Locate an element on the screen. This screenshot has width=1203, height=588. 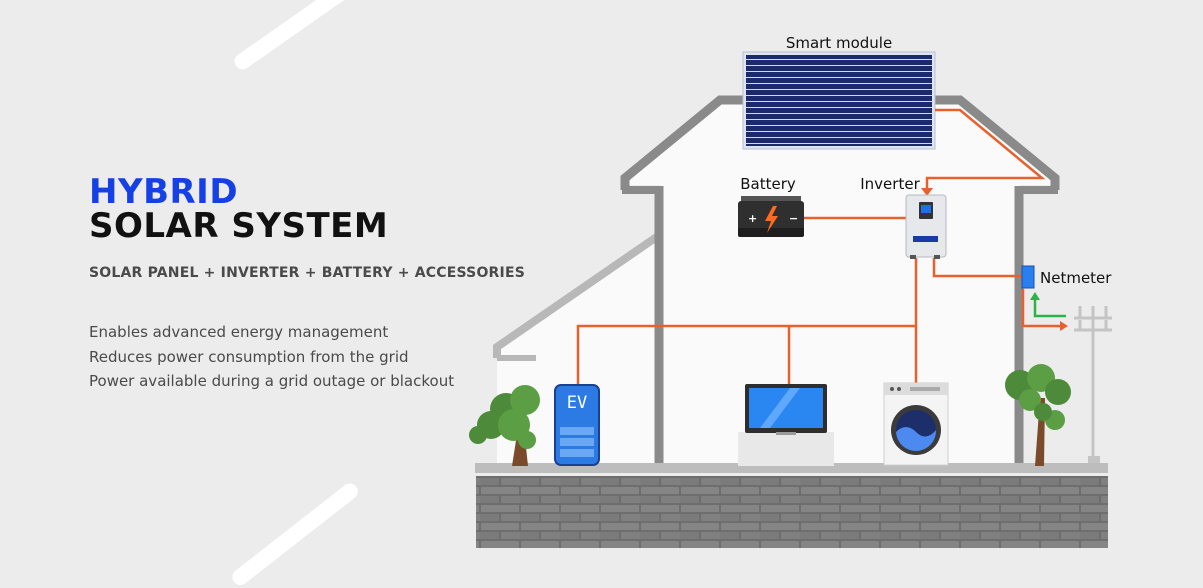
label-netmeter: Netmeter is located at coordinates (1076, 278).